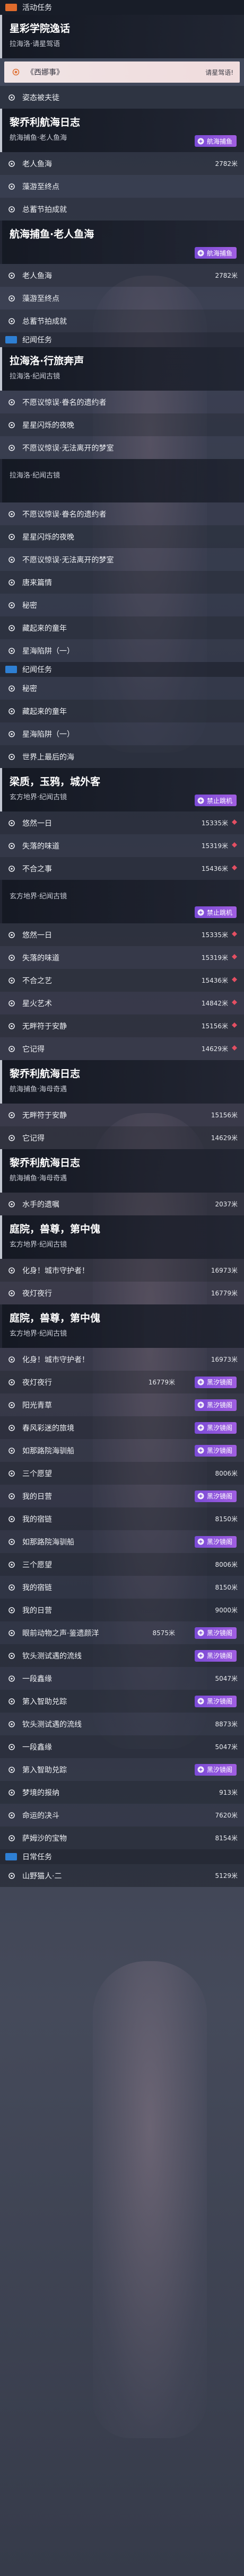  I want to click on objective-row: 不合之艺 15436米, so click(122, 980).